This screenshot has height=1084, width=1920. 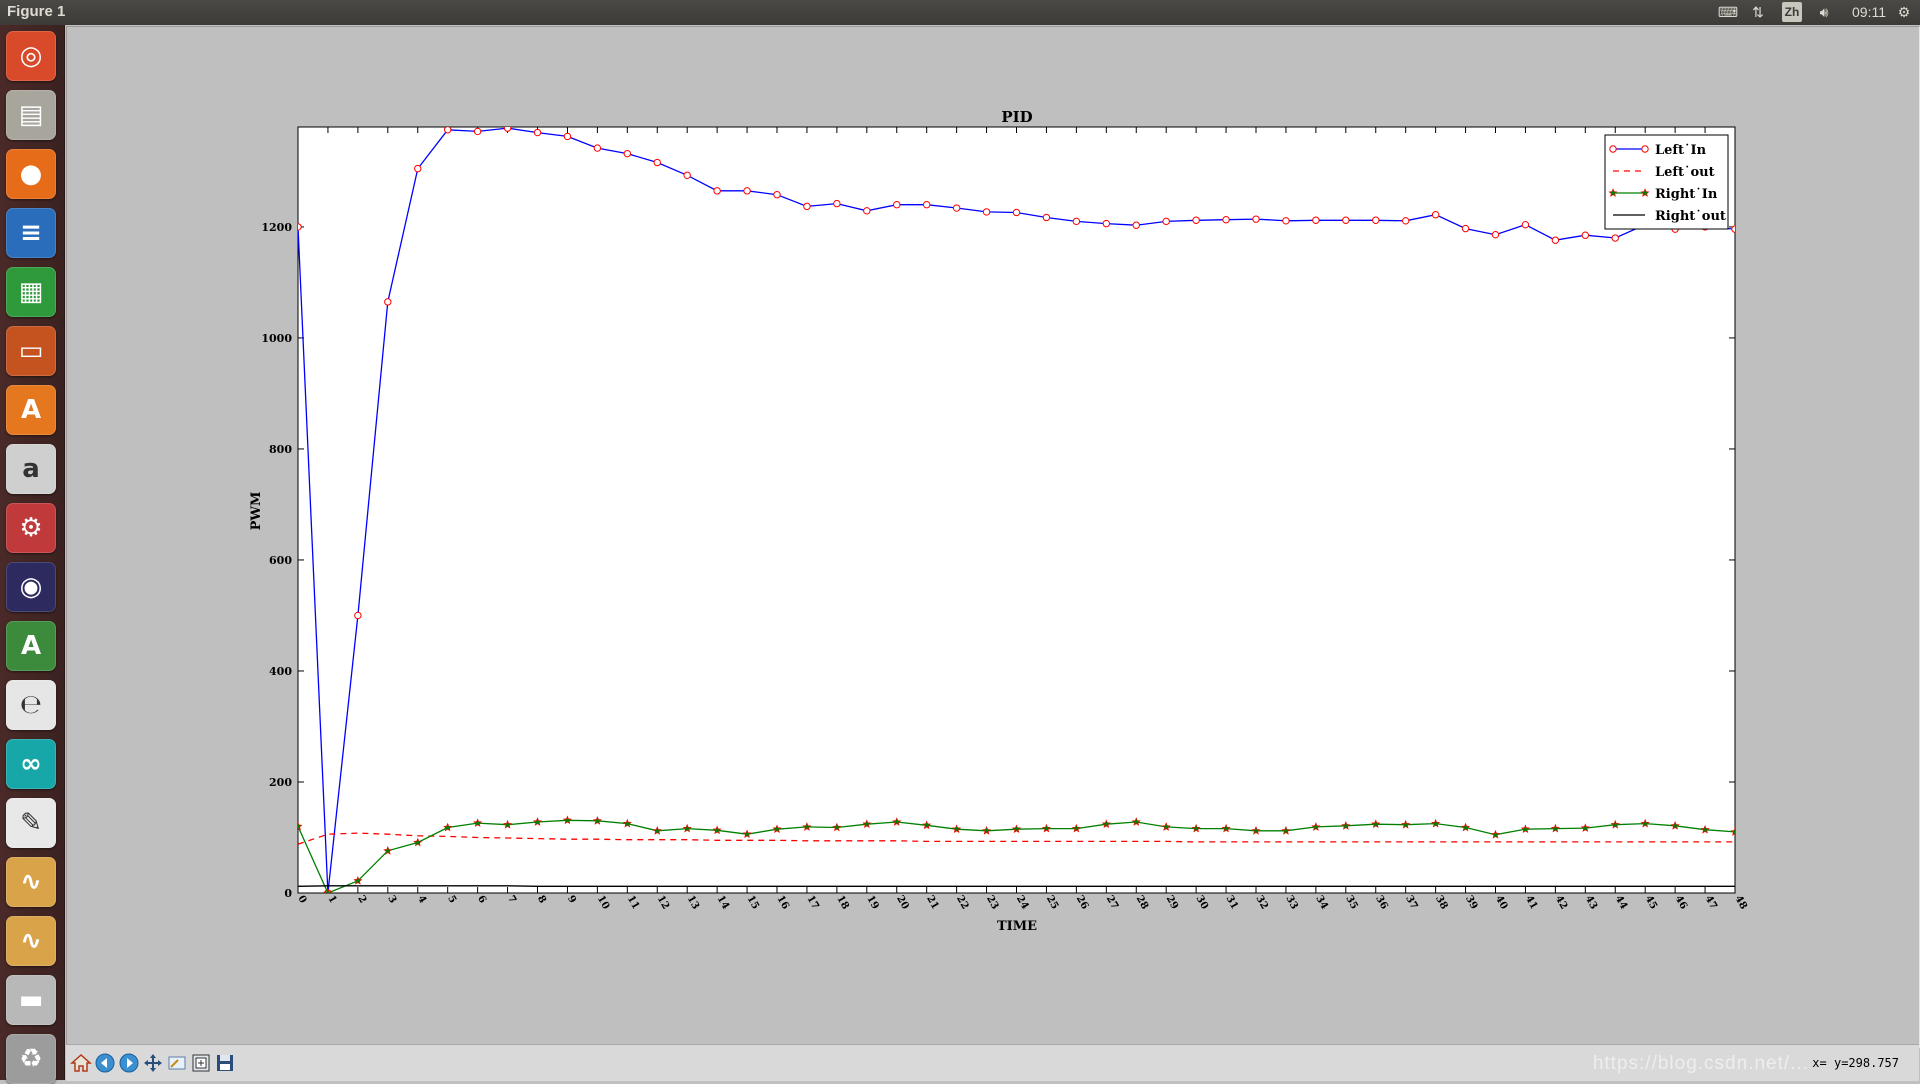 What do you see at coordinates (1681, 150) in the screenshot?
I see `legend-label: Left˙In` at bounding box center [1681, 150].